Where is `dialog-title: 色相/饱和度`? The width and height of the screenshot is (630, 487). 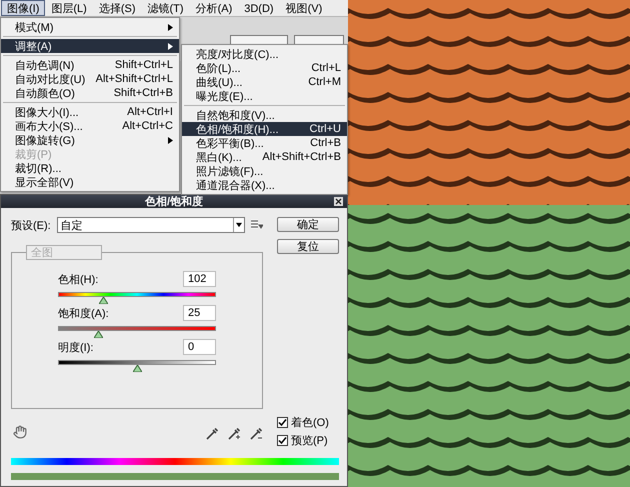 dialog-title: 色相/饱和度 is located at coordinates (174, 201).